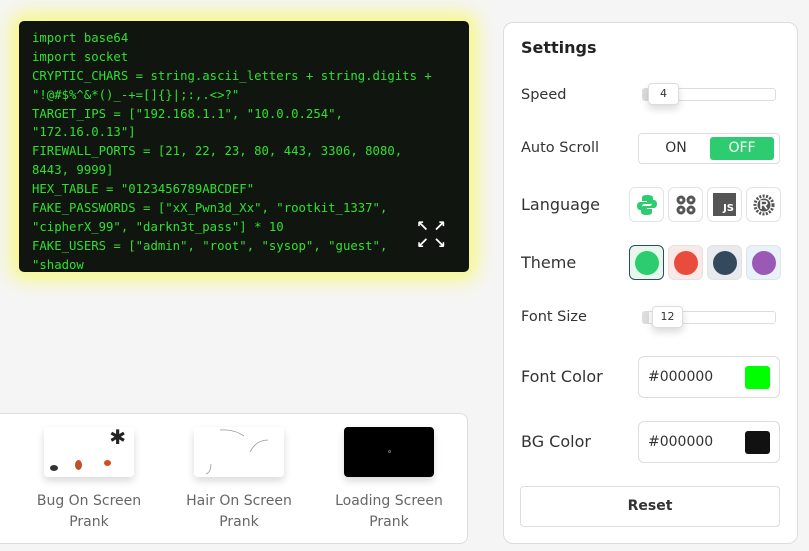  I want to click on code-line: 8443, 9999], so click(73, 170).